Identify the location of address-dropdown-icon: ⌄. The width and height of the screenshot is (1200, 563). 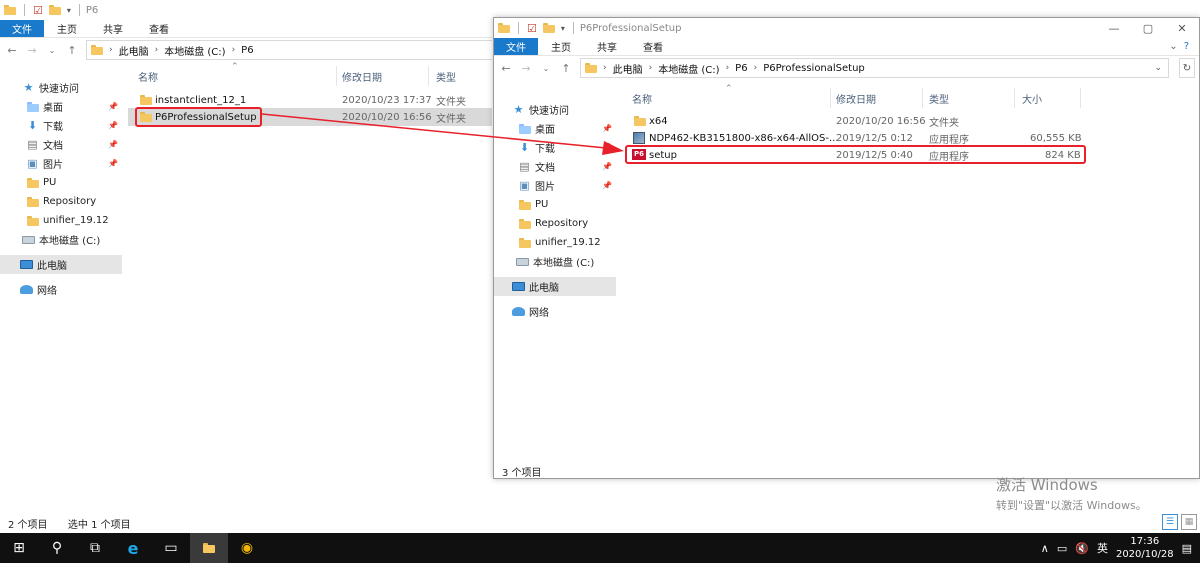
(1158, 68).